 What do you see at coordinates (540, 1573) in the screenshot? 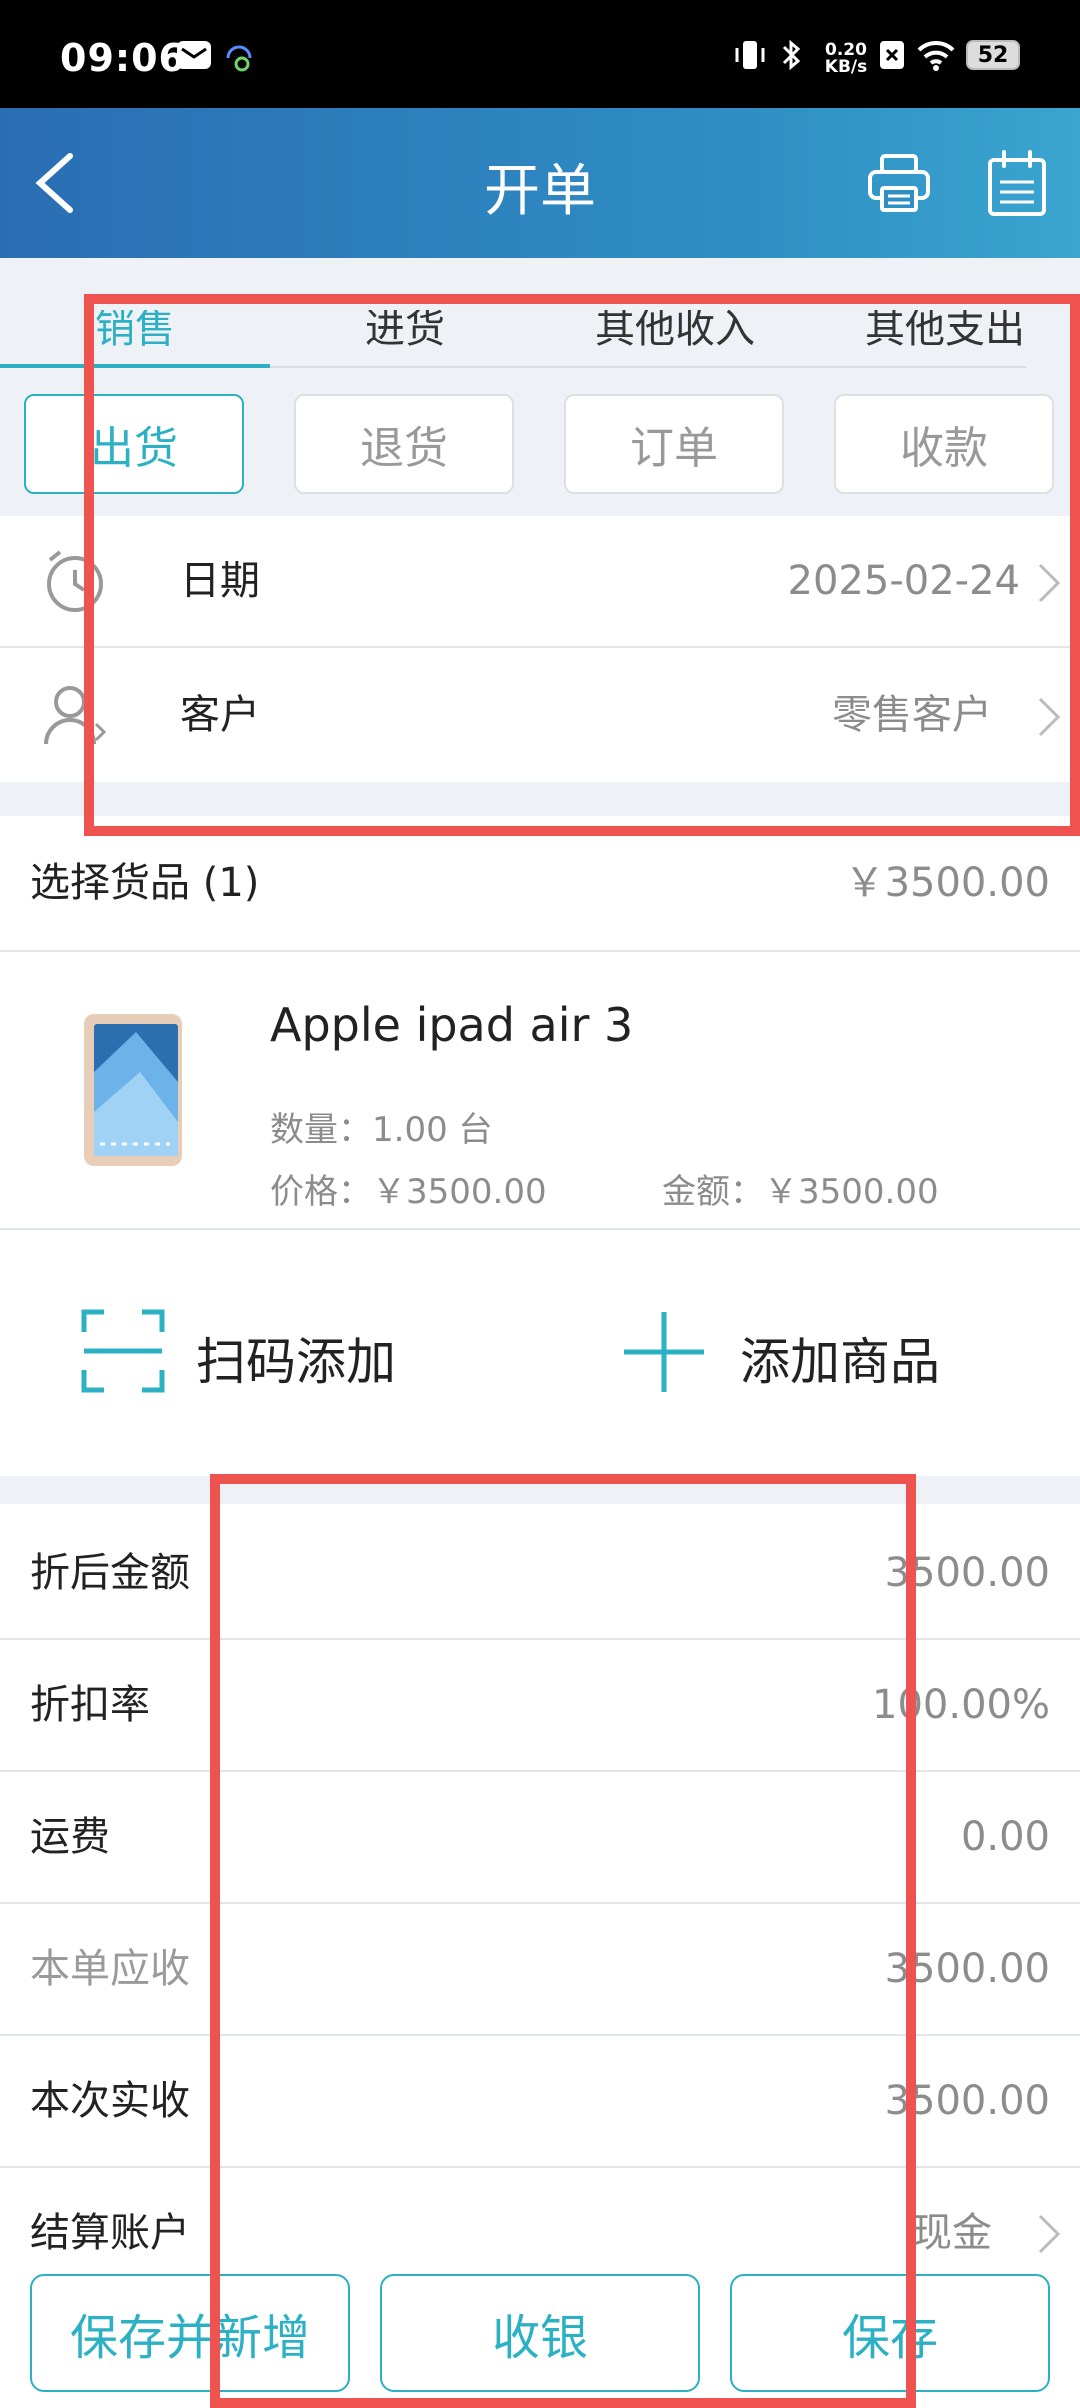
I see `summary-row-discounted-amount: 折后金额 3500.00` at bounding box center [540, 1573].